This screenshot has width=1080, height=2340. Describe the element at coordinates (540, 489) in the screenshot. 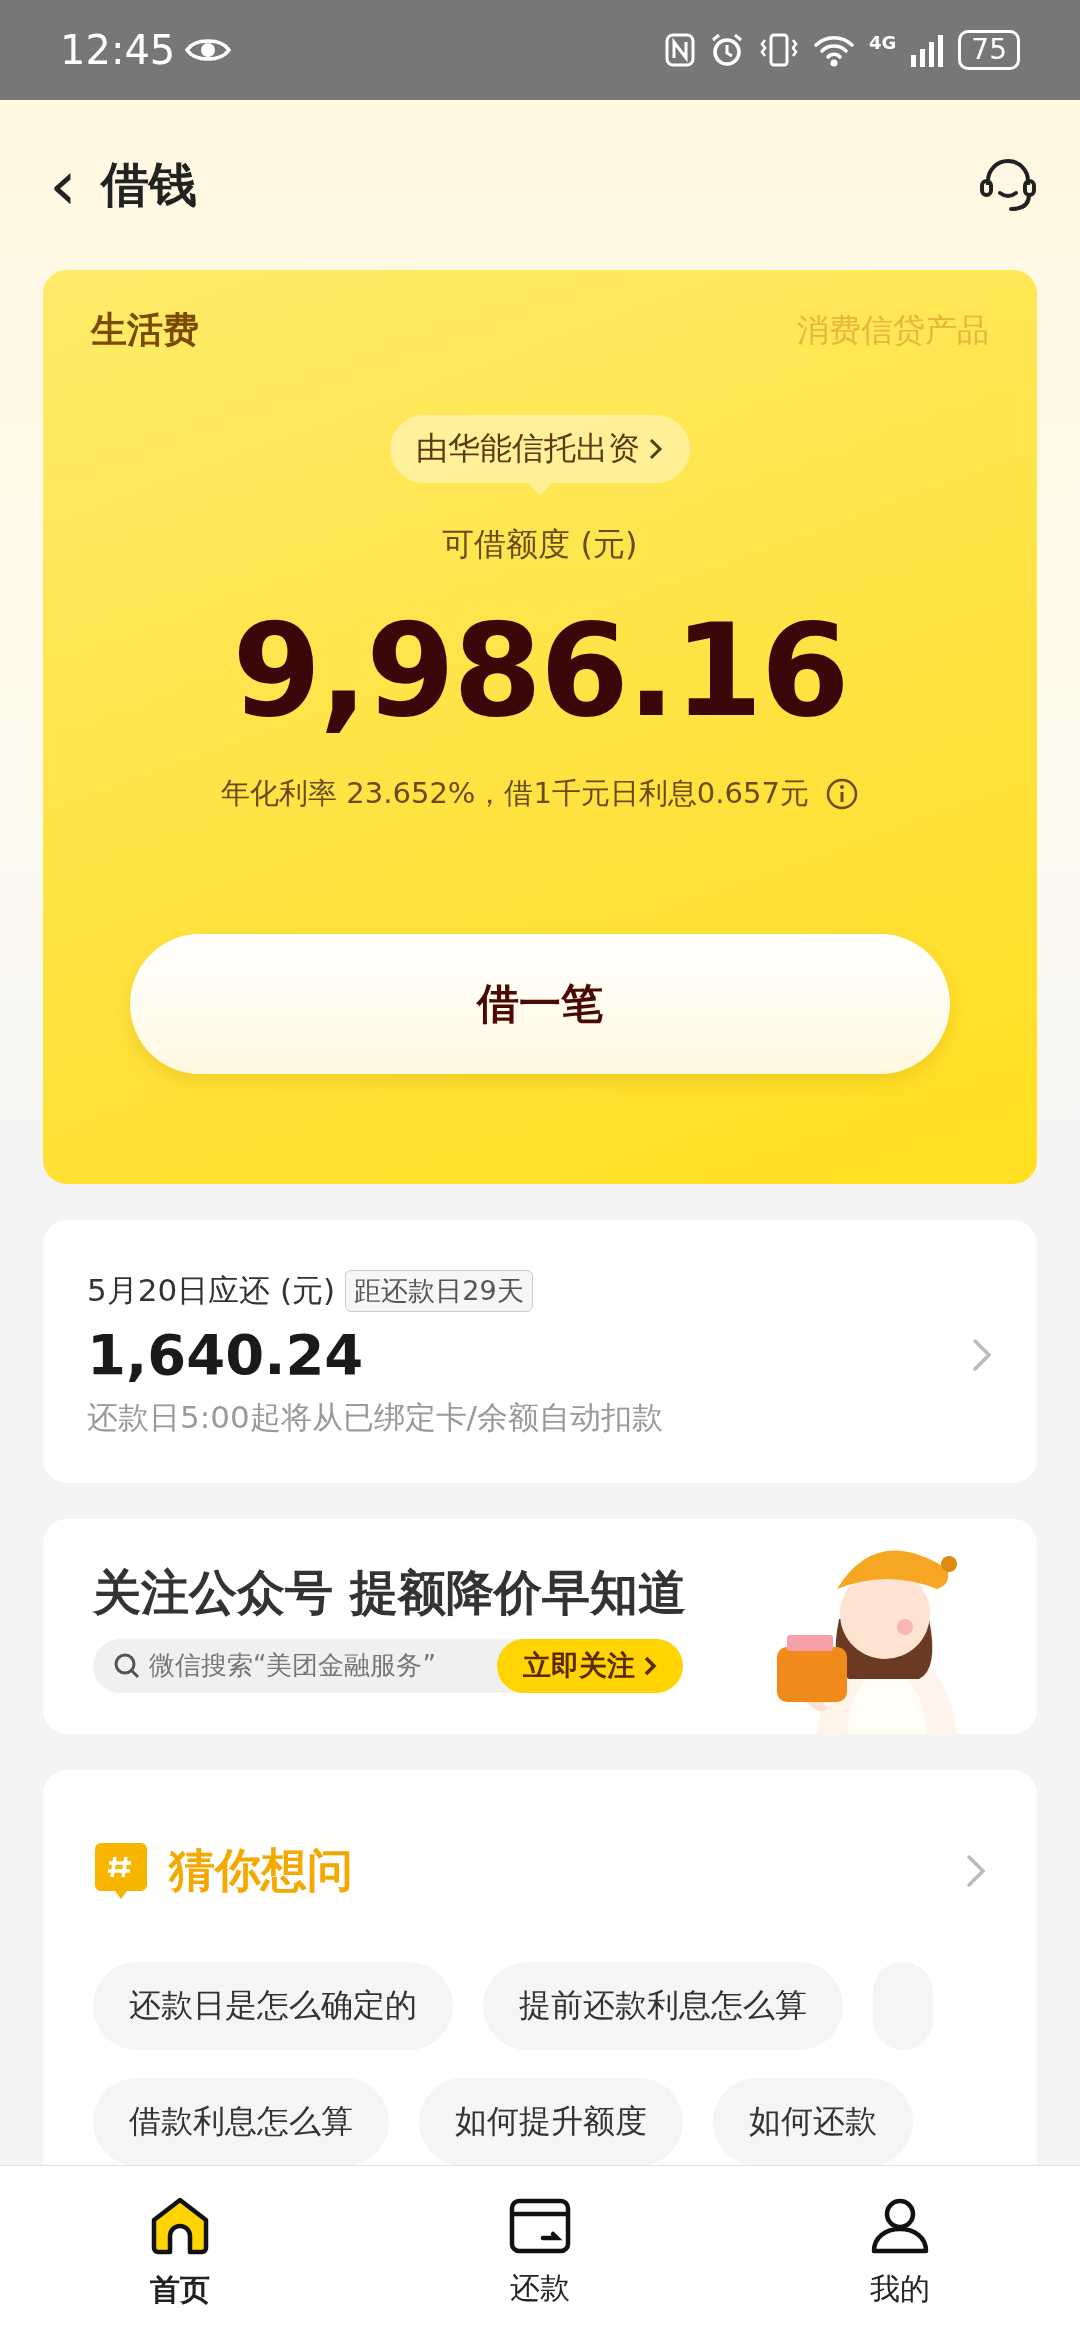

I see `bubble-pointer` at that location.